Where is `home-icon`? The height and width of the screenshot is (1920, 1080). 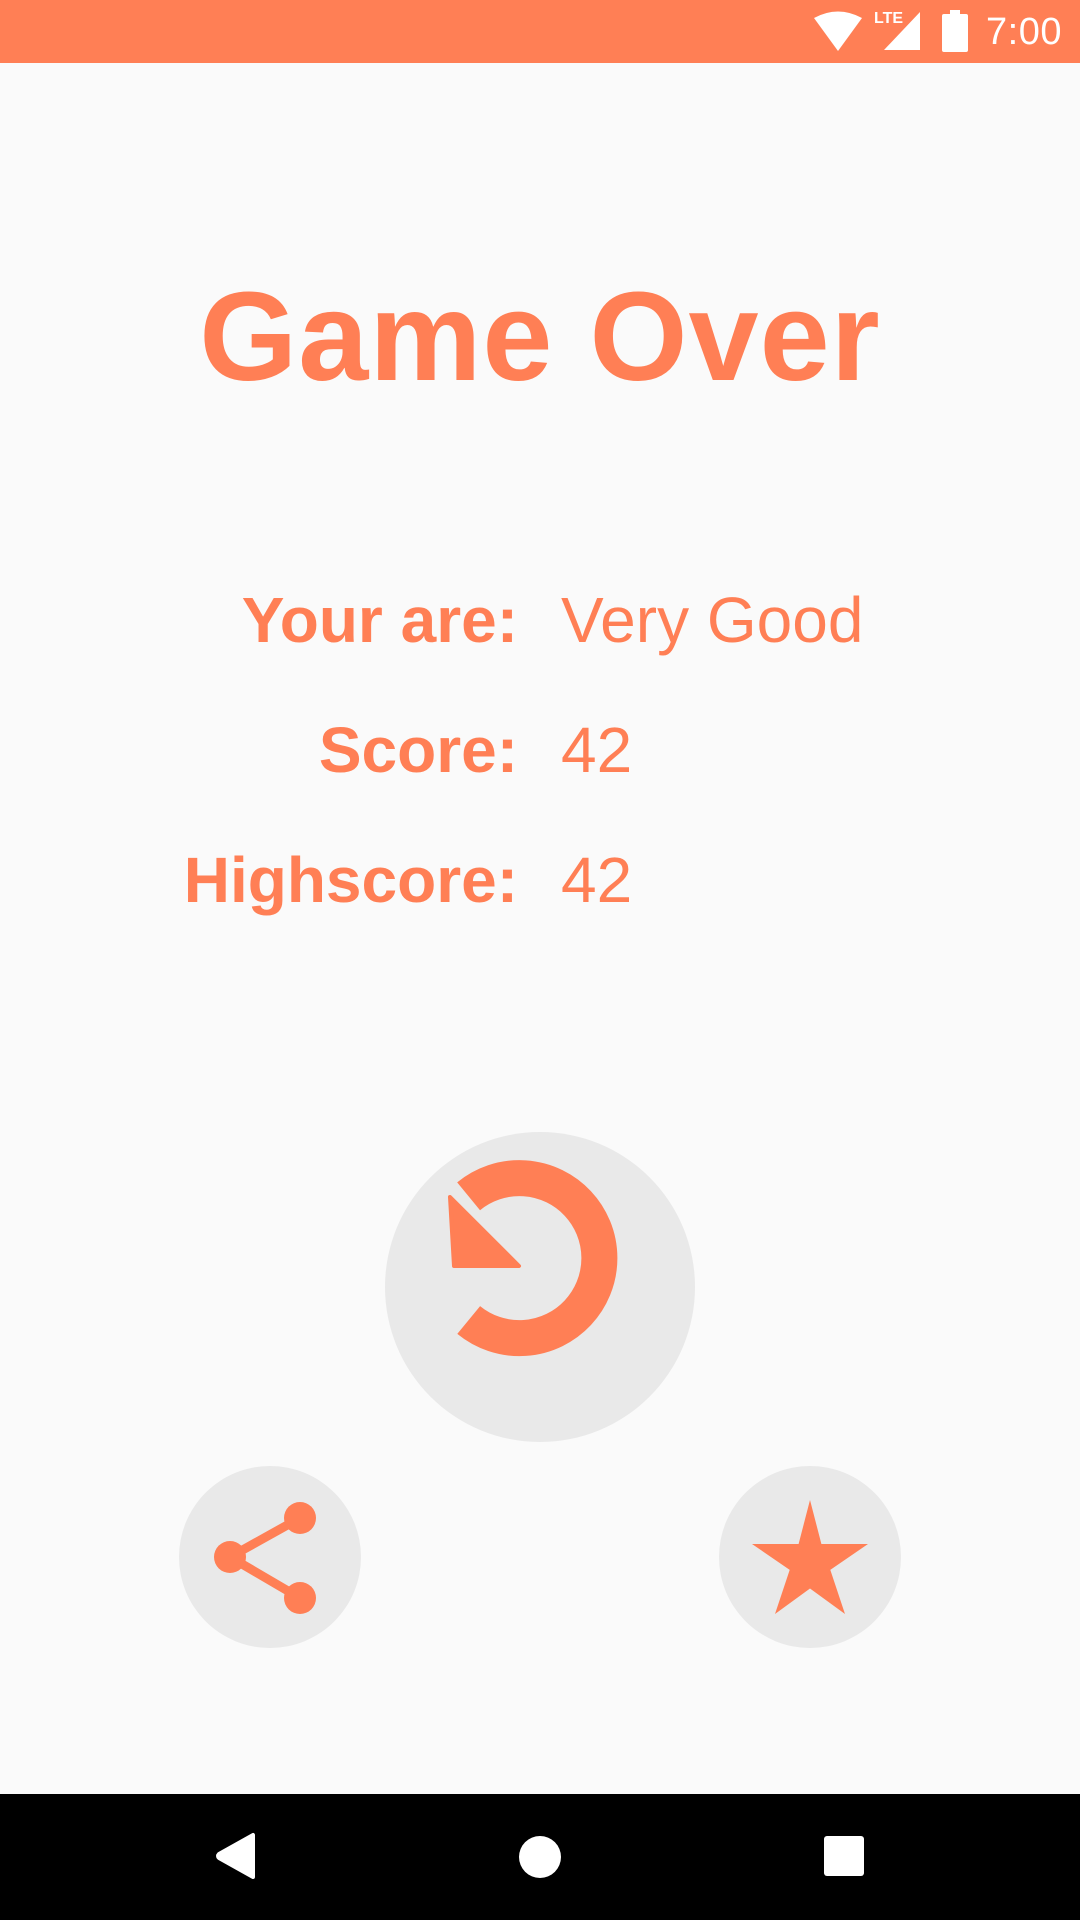
home-icon is located at coordinates (540, 1857).